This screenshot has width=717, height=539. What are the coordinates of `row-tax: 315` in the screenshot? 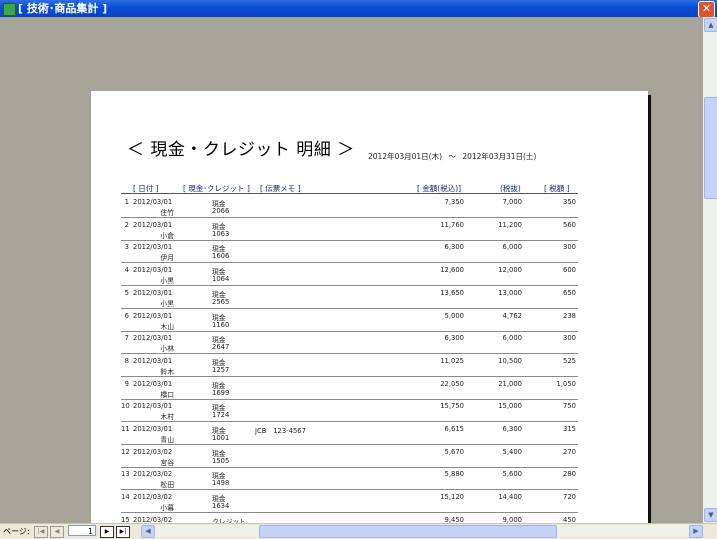 It's located at (569, 429).